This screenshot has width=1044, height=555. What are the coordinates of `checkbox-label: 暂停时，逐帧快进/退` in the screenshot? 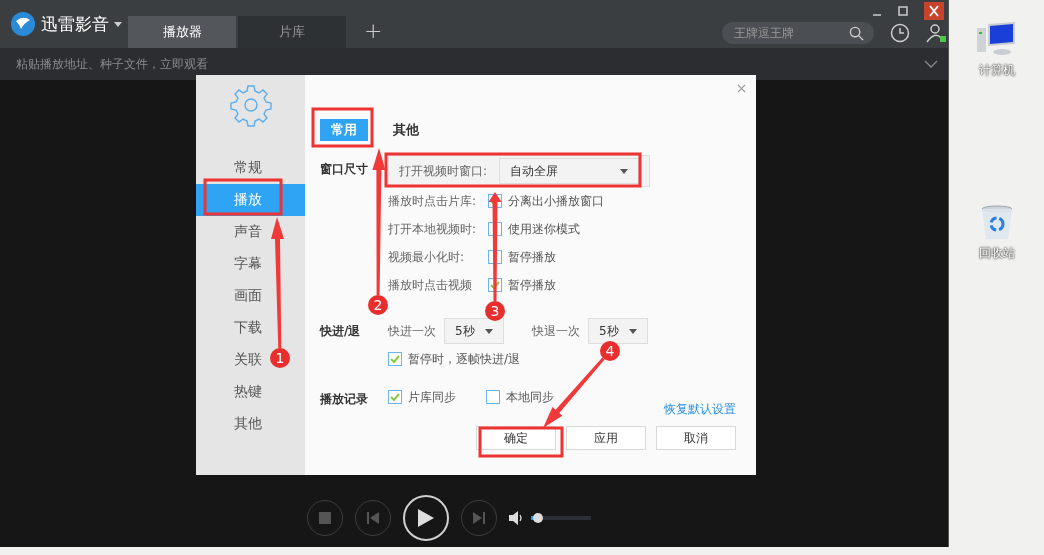 It's located at (464, 359).